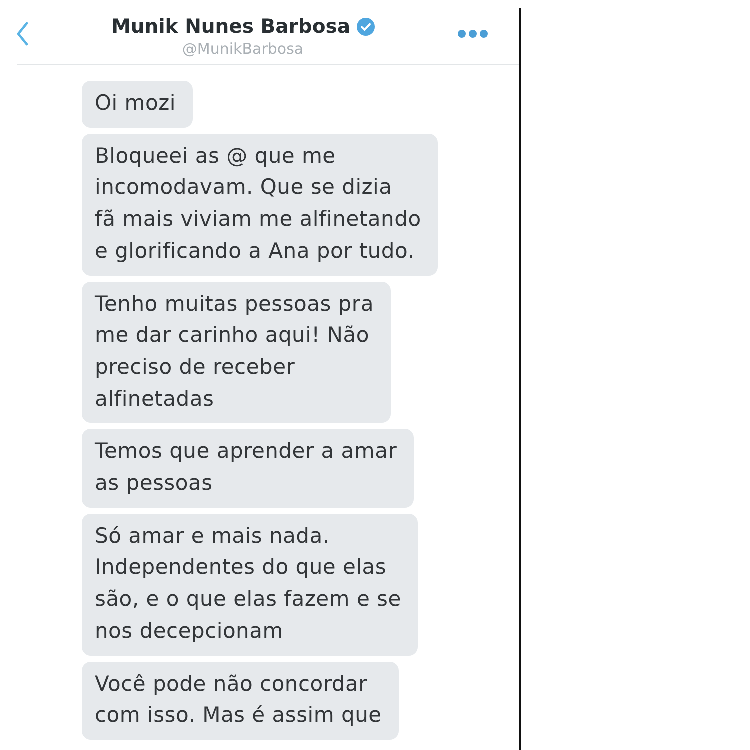 The height and width of the screenshot is (750, 750). What do you see at coordinates (231, 27) in the screenshot?
I see `contact-name: Munik Nunes Barbosa` at bounding box center [231, 27].